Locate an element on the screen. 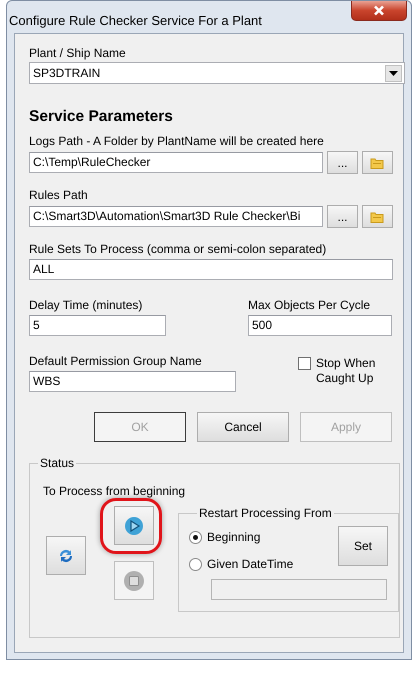  field-label: Delay Time (minutes) is located at coordinates (86, 305).